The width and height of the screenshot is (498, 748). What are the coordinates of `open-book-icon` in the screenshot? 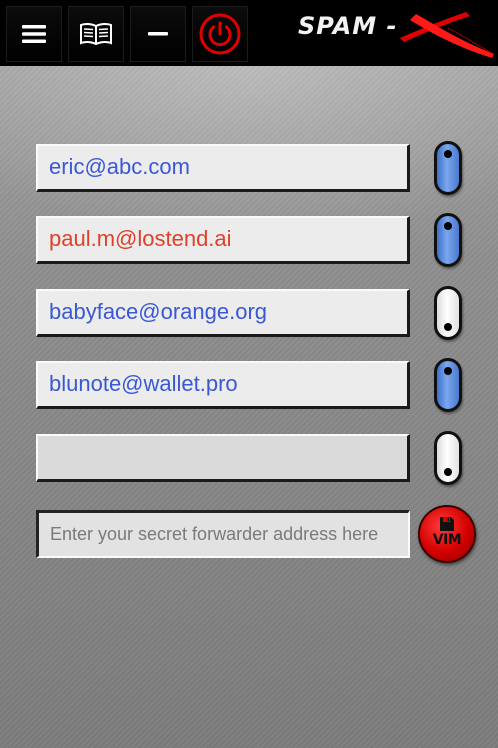 It's located at (96, 34).